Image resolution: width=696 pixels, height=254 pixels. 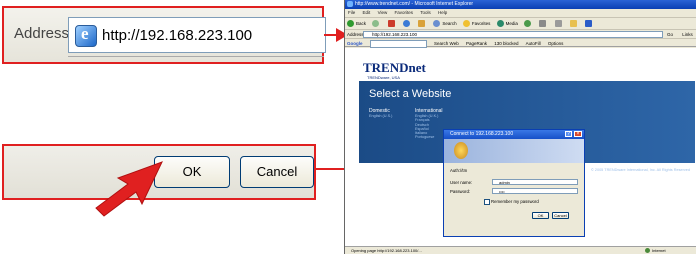 What do you see at coordinates (192, 172) in the screenshot?
I see `ok-button-zoom: OK` at bounding box center [192, 172].